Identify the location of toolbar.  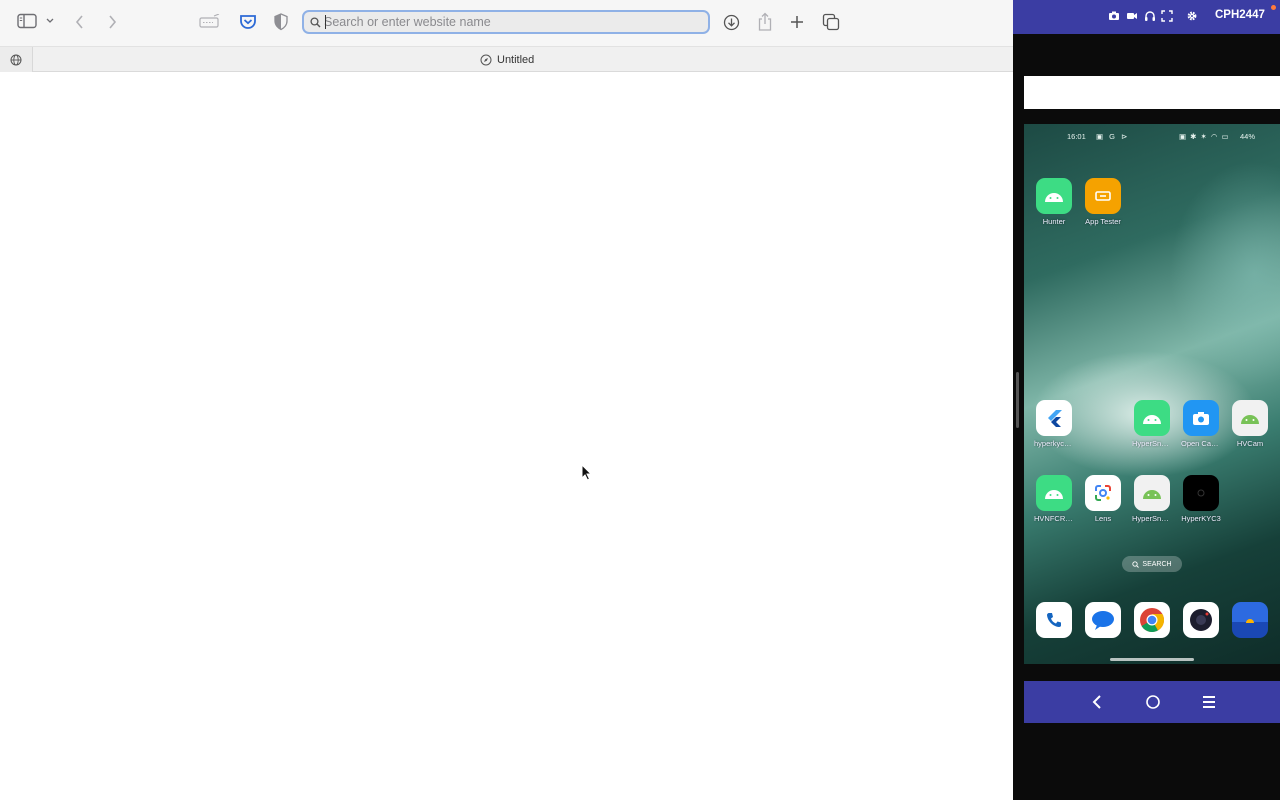
(506, 23).